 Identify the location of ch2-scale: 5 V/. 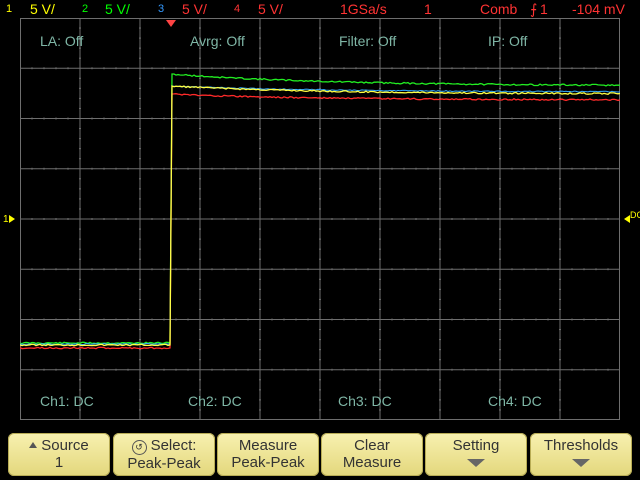
(117, 9).